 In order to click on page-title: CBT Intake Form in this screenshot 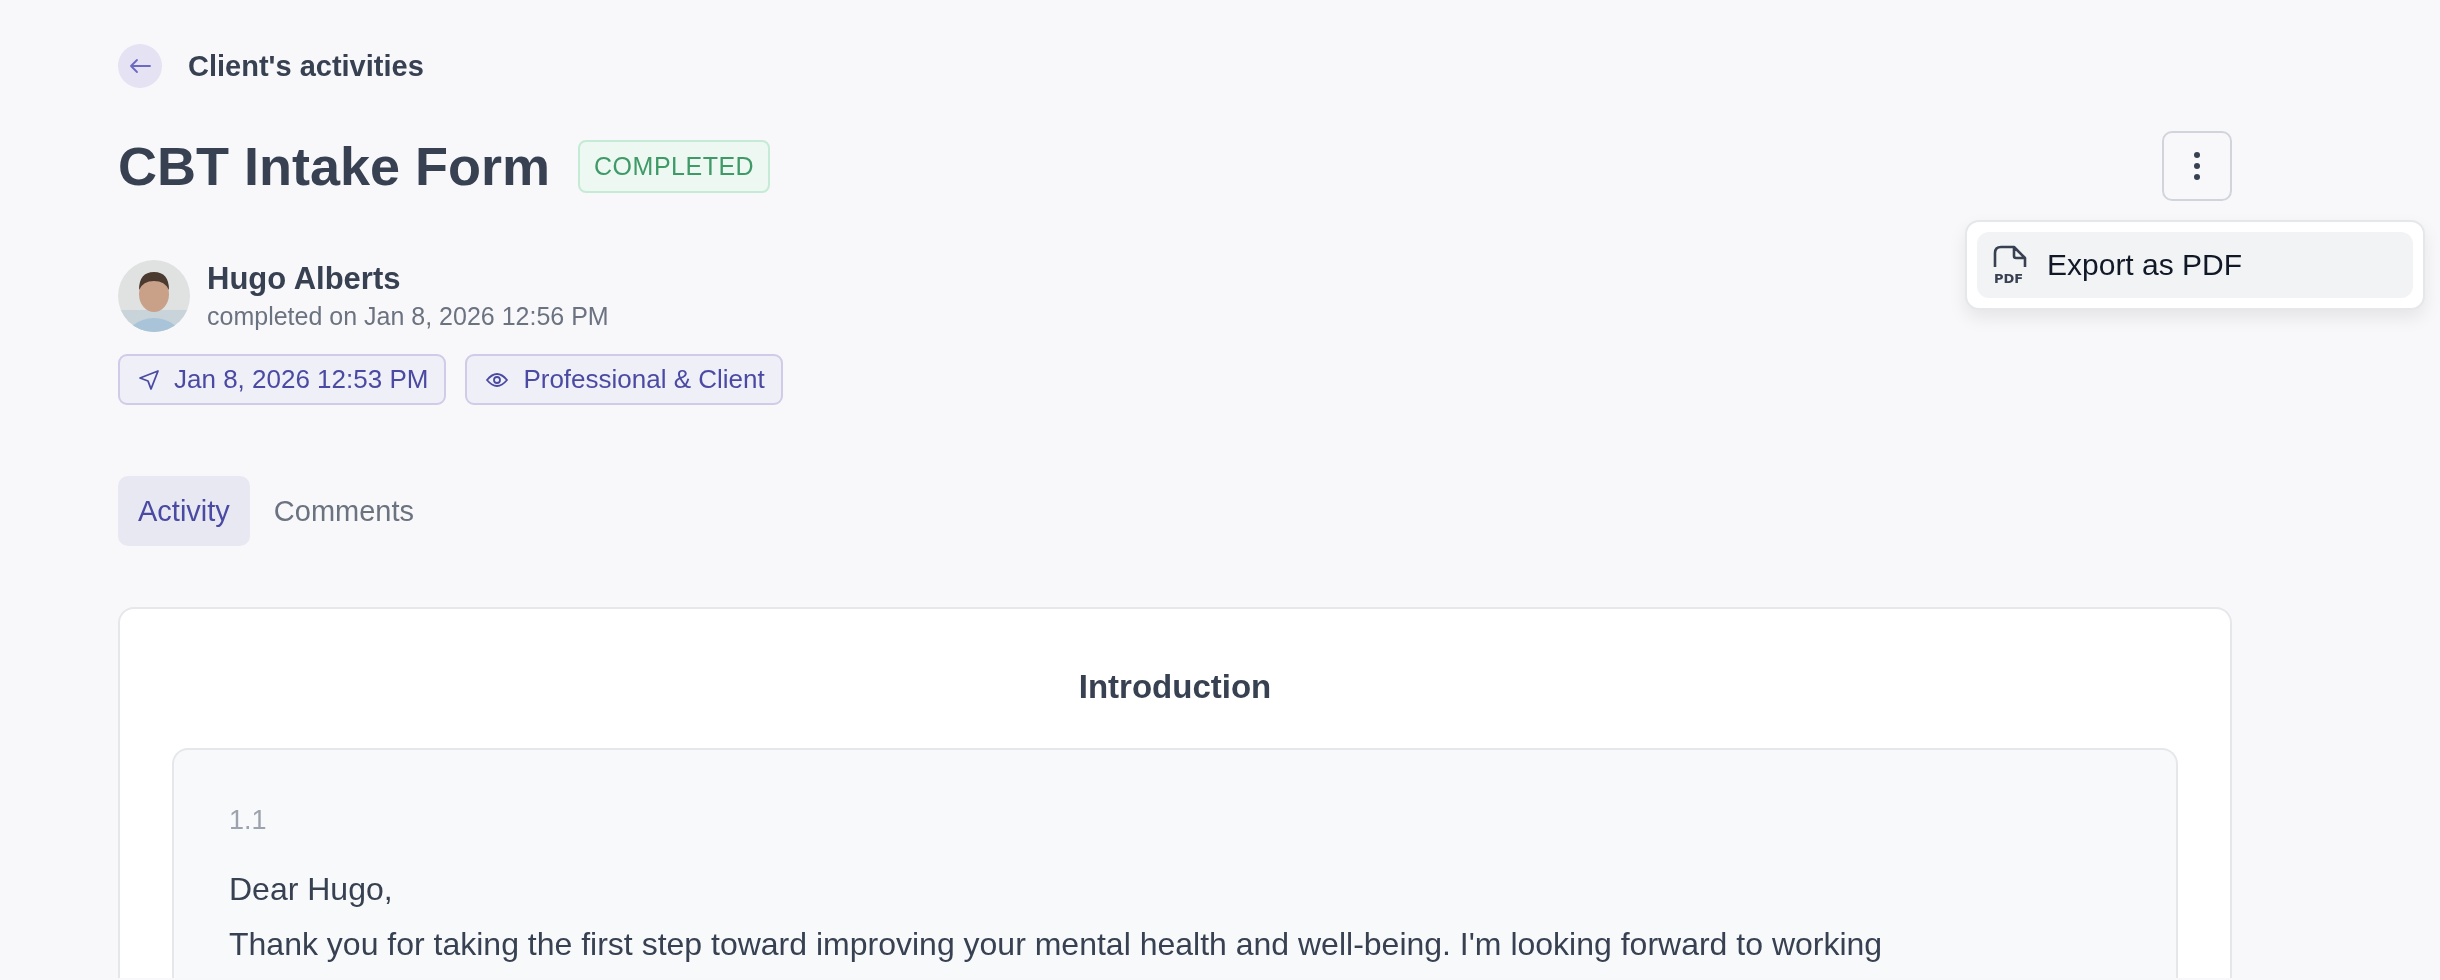, I will do `click(334, 166)`.